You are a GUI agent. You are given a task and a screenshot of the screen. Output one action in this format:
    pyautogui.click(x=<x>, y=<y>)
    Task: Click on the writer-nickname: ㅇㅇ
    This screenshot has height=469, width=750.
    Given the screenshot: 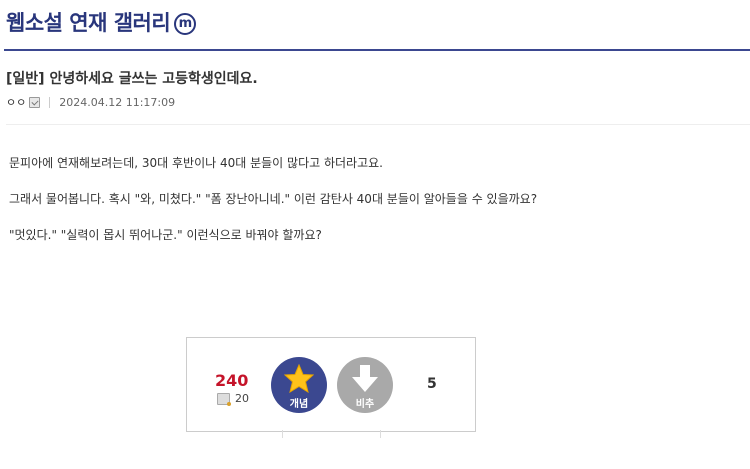 What is the action you would take?
    pyautogui.click(x=16, y=102)
    